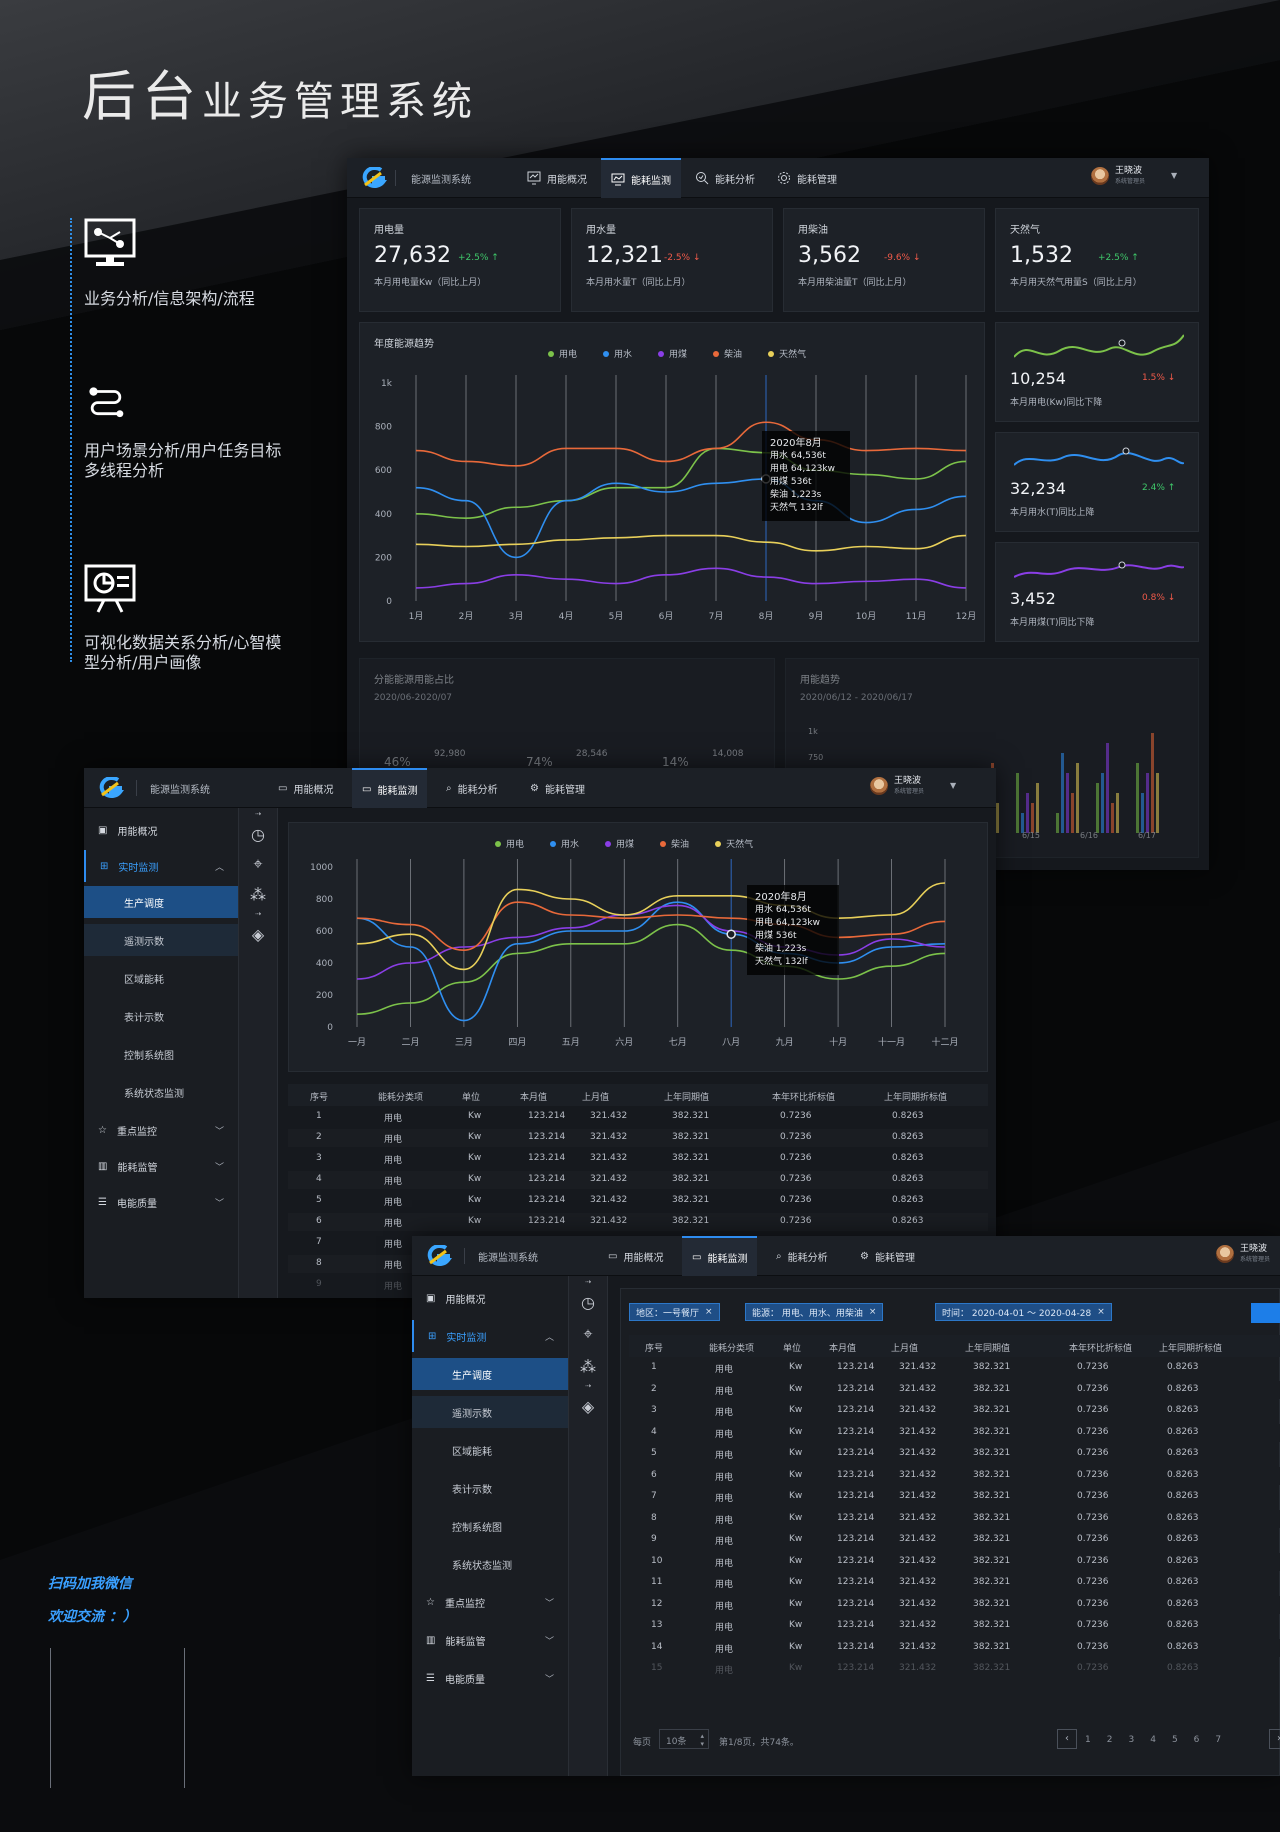 This screenshot has height=1832, width=1280. I want to click on column-header: 上年同期折标值, so click(915, 1096).